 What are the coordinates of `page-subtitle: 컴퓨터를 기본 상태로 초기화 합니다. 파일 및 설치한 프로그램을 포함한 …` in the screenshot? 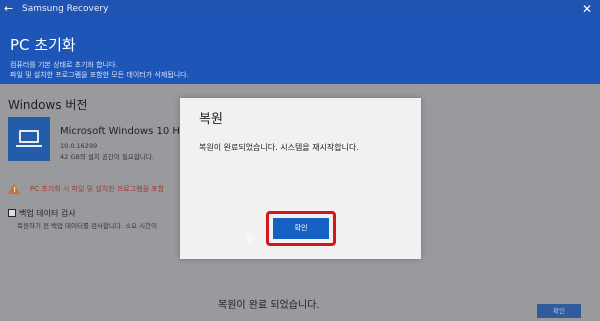 It's located at (150, 70).